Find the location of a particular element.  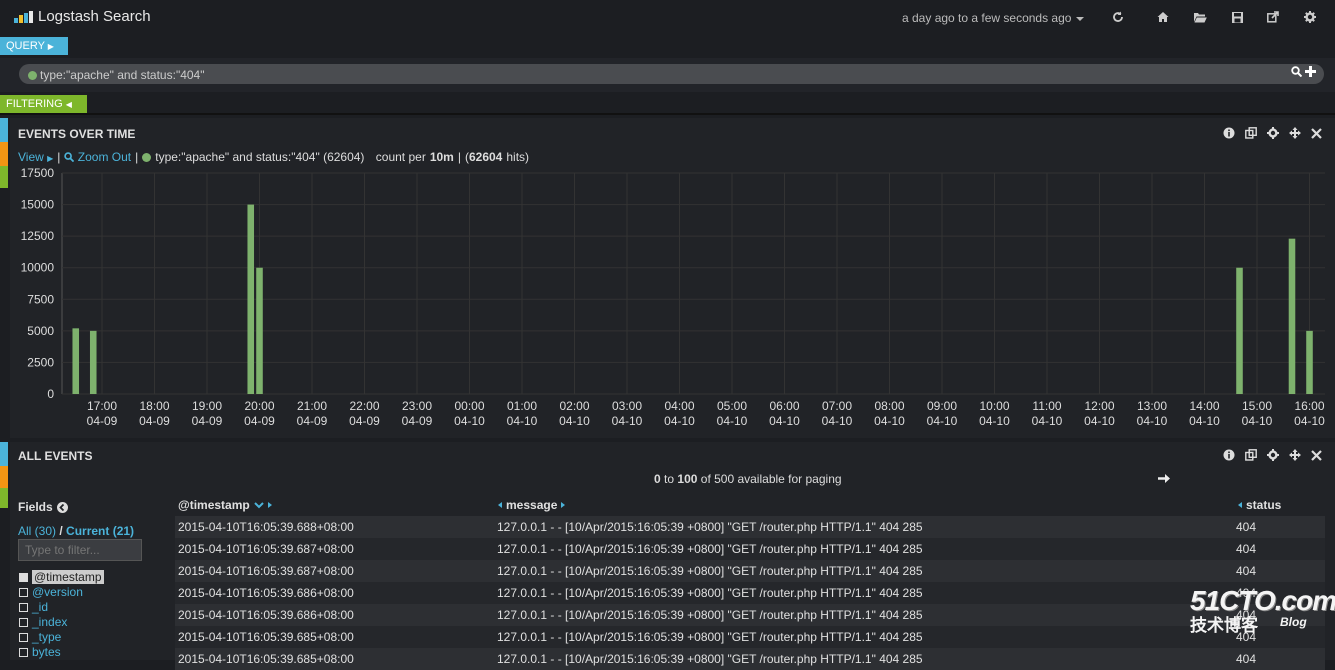

field-item: _id is located at coordinates (33, 607).